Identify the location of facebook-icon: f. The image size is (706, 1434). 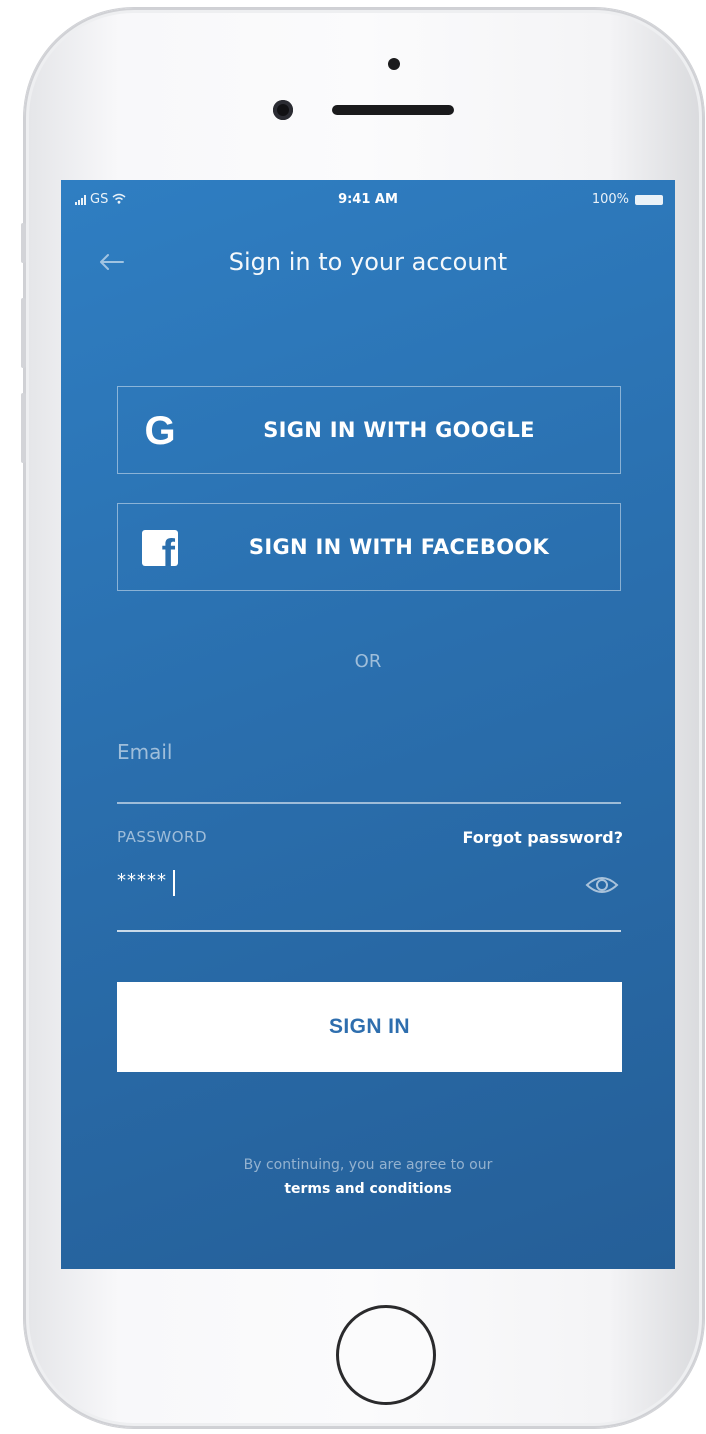
(160, 548).